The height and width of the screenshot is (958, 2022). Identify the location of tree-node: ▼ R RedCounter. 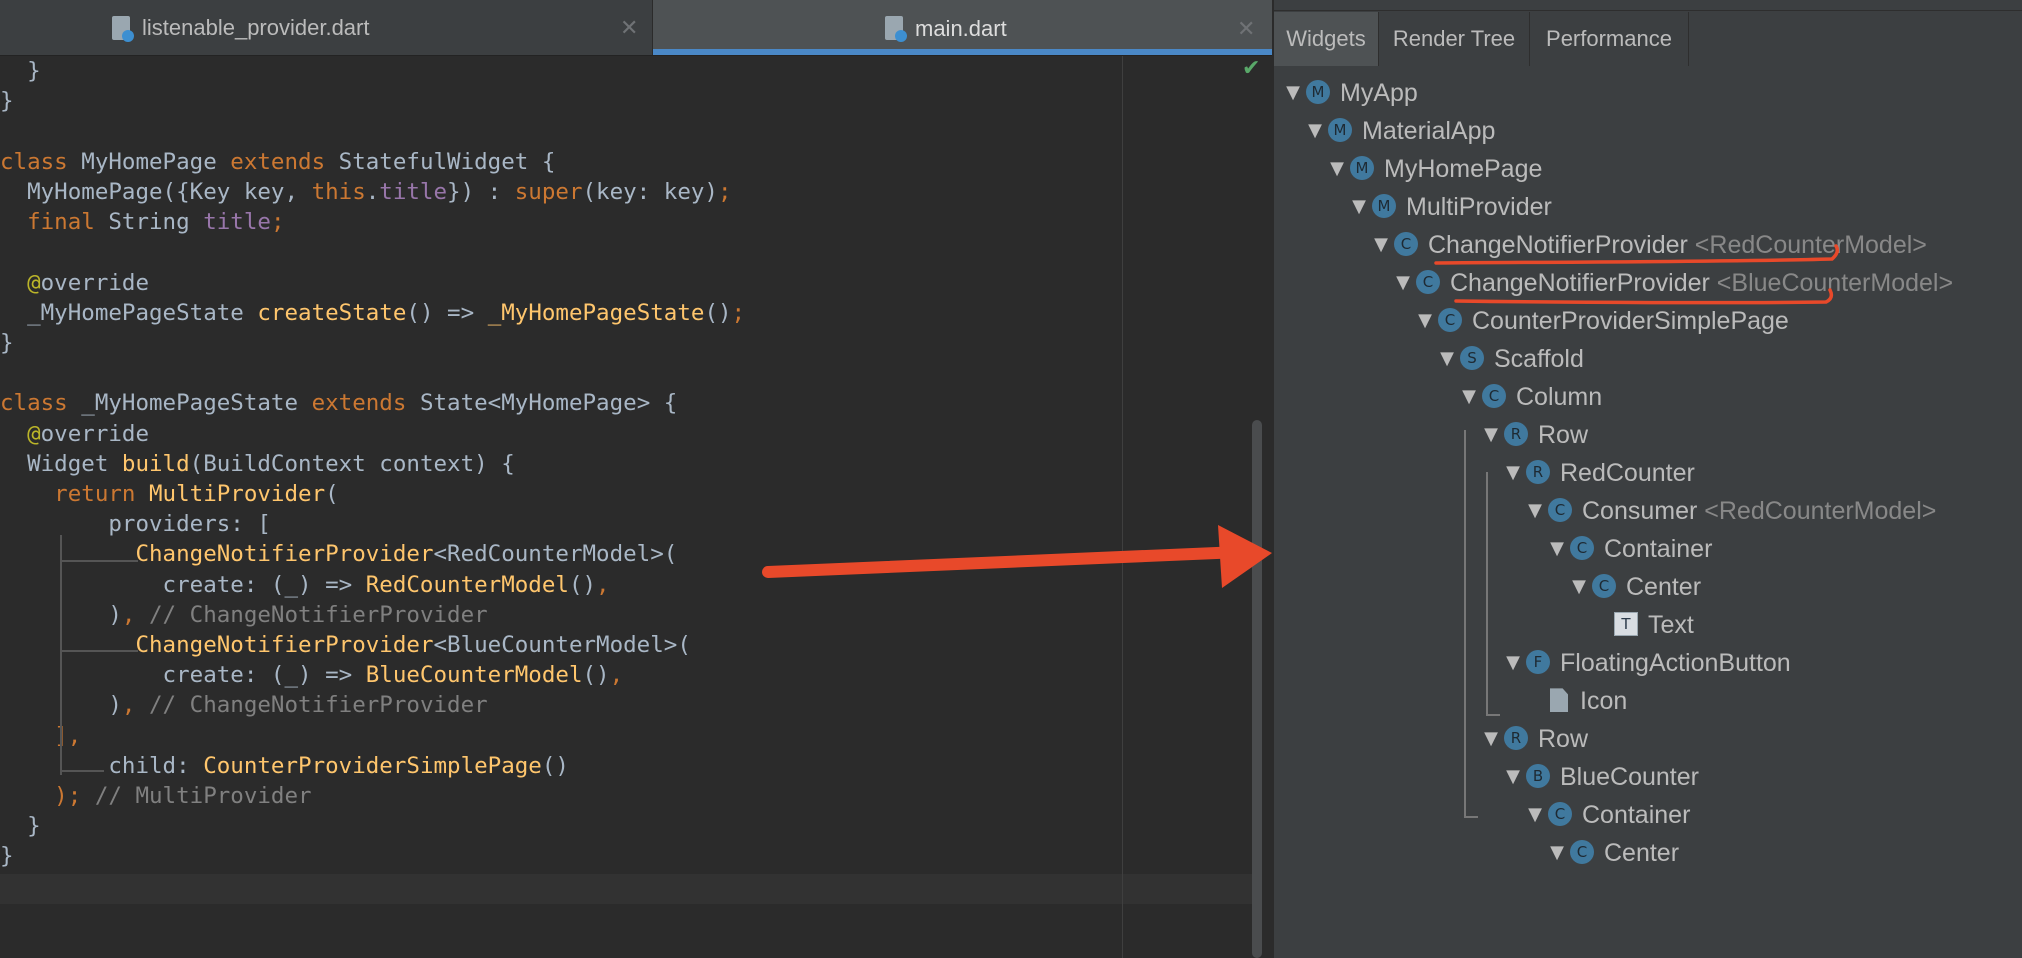
(1598, 473).